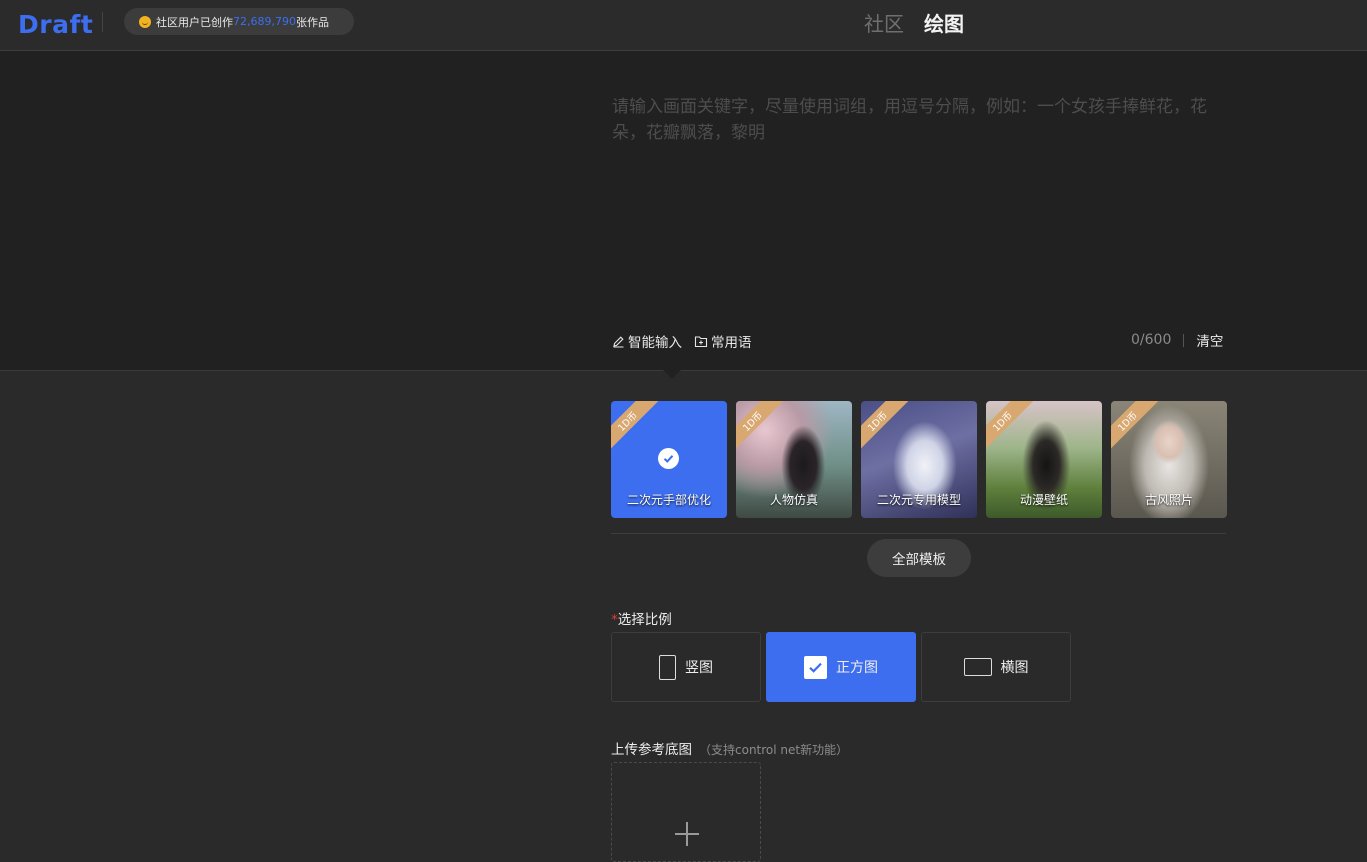 The height and width of the screenshot is (862, 1367). What do you see at coordinates (699, 668) in the screenshot?
I see `ratio-option-label: 竖图` at bounding box center [699, 668].